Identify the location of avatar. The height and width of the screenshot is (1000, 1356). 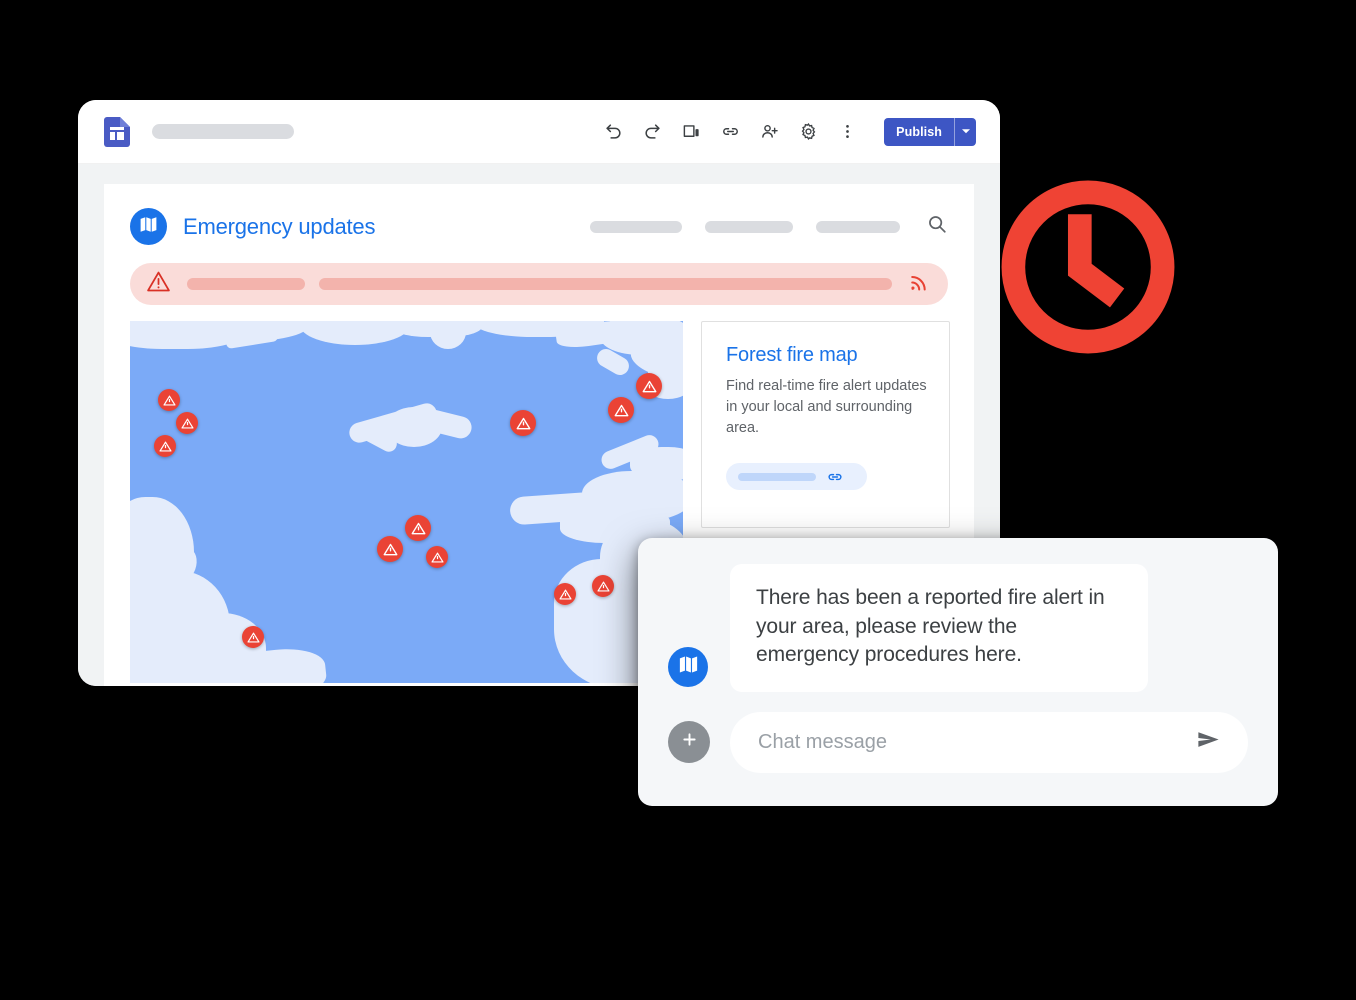
(688, 666).